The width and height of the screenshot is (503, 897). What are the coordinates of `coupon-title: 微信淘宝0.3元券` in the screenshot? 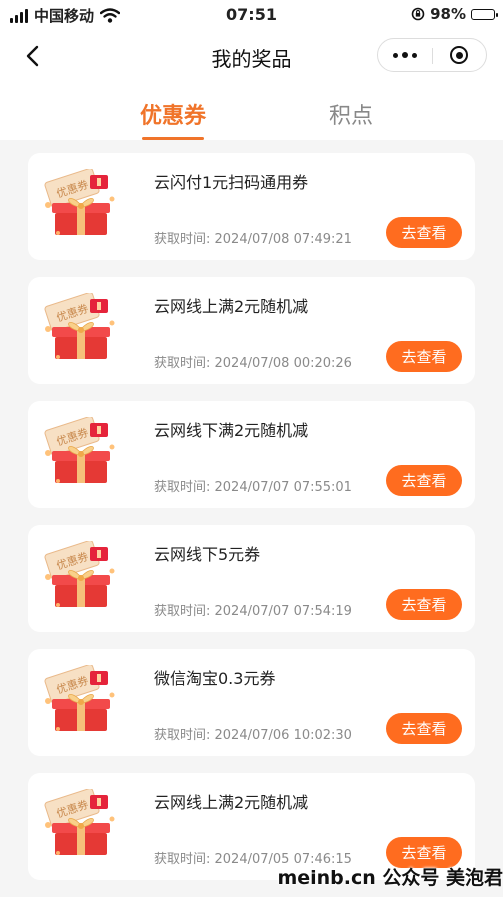 It's located at (215, 678).